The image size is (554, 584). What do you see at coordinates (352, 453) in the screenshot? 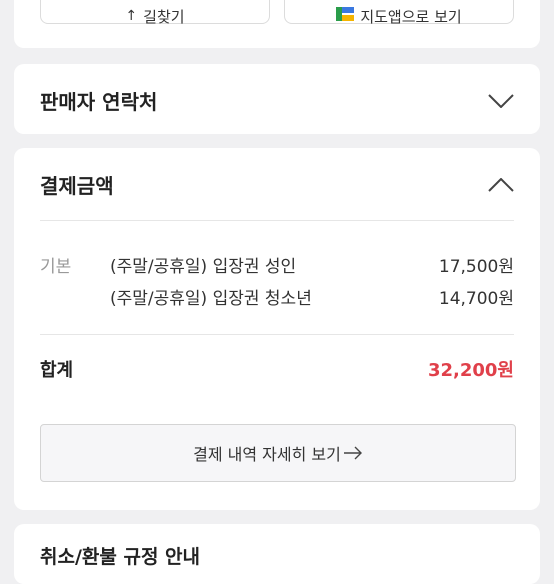
I see `arrow-right-icon` at bounding box center [352, 453].